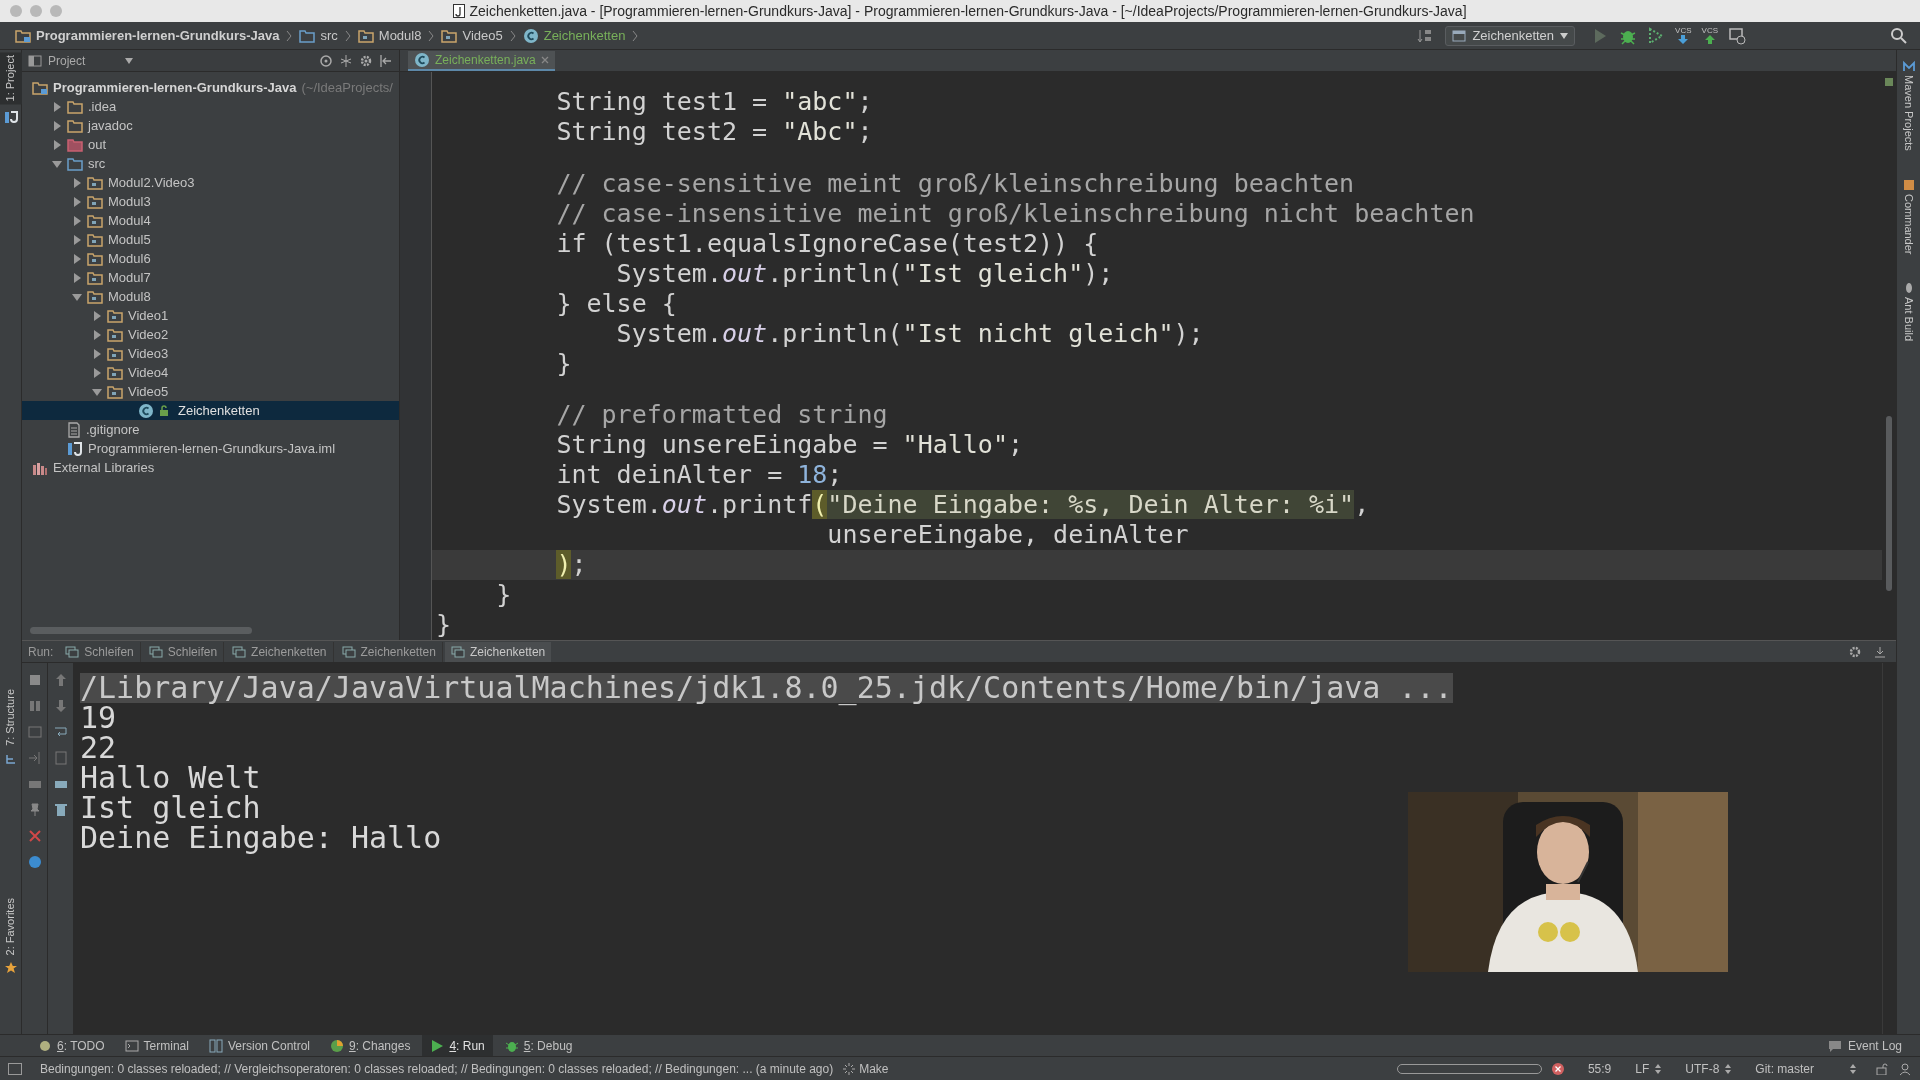  Describe the element at coordinates (40, 467) in the screenshot. I see `libraries-icon` at that location.